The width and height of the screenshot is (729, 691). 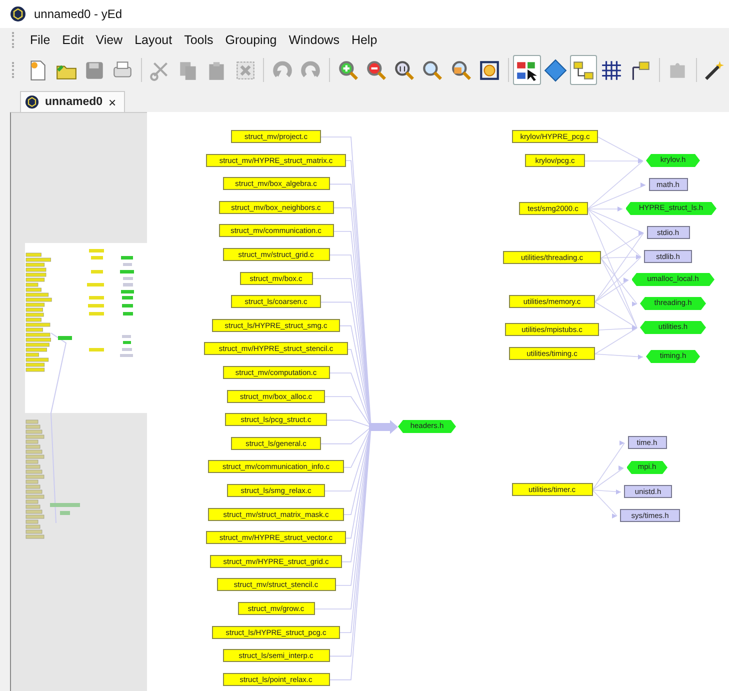 I want to click on document-tab: unnamed0 ×, so click(x=73, y=101).